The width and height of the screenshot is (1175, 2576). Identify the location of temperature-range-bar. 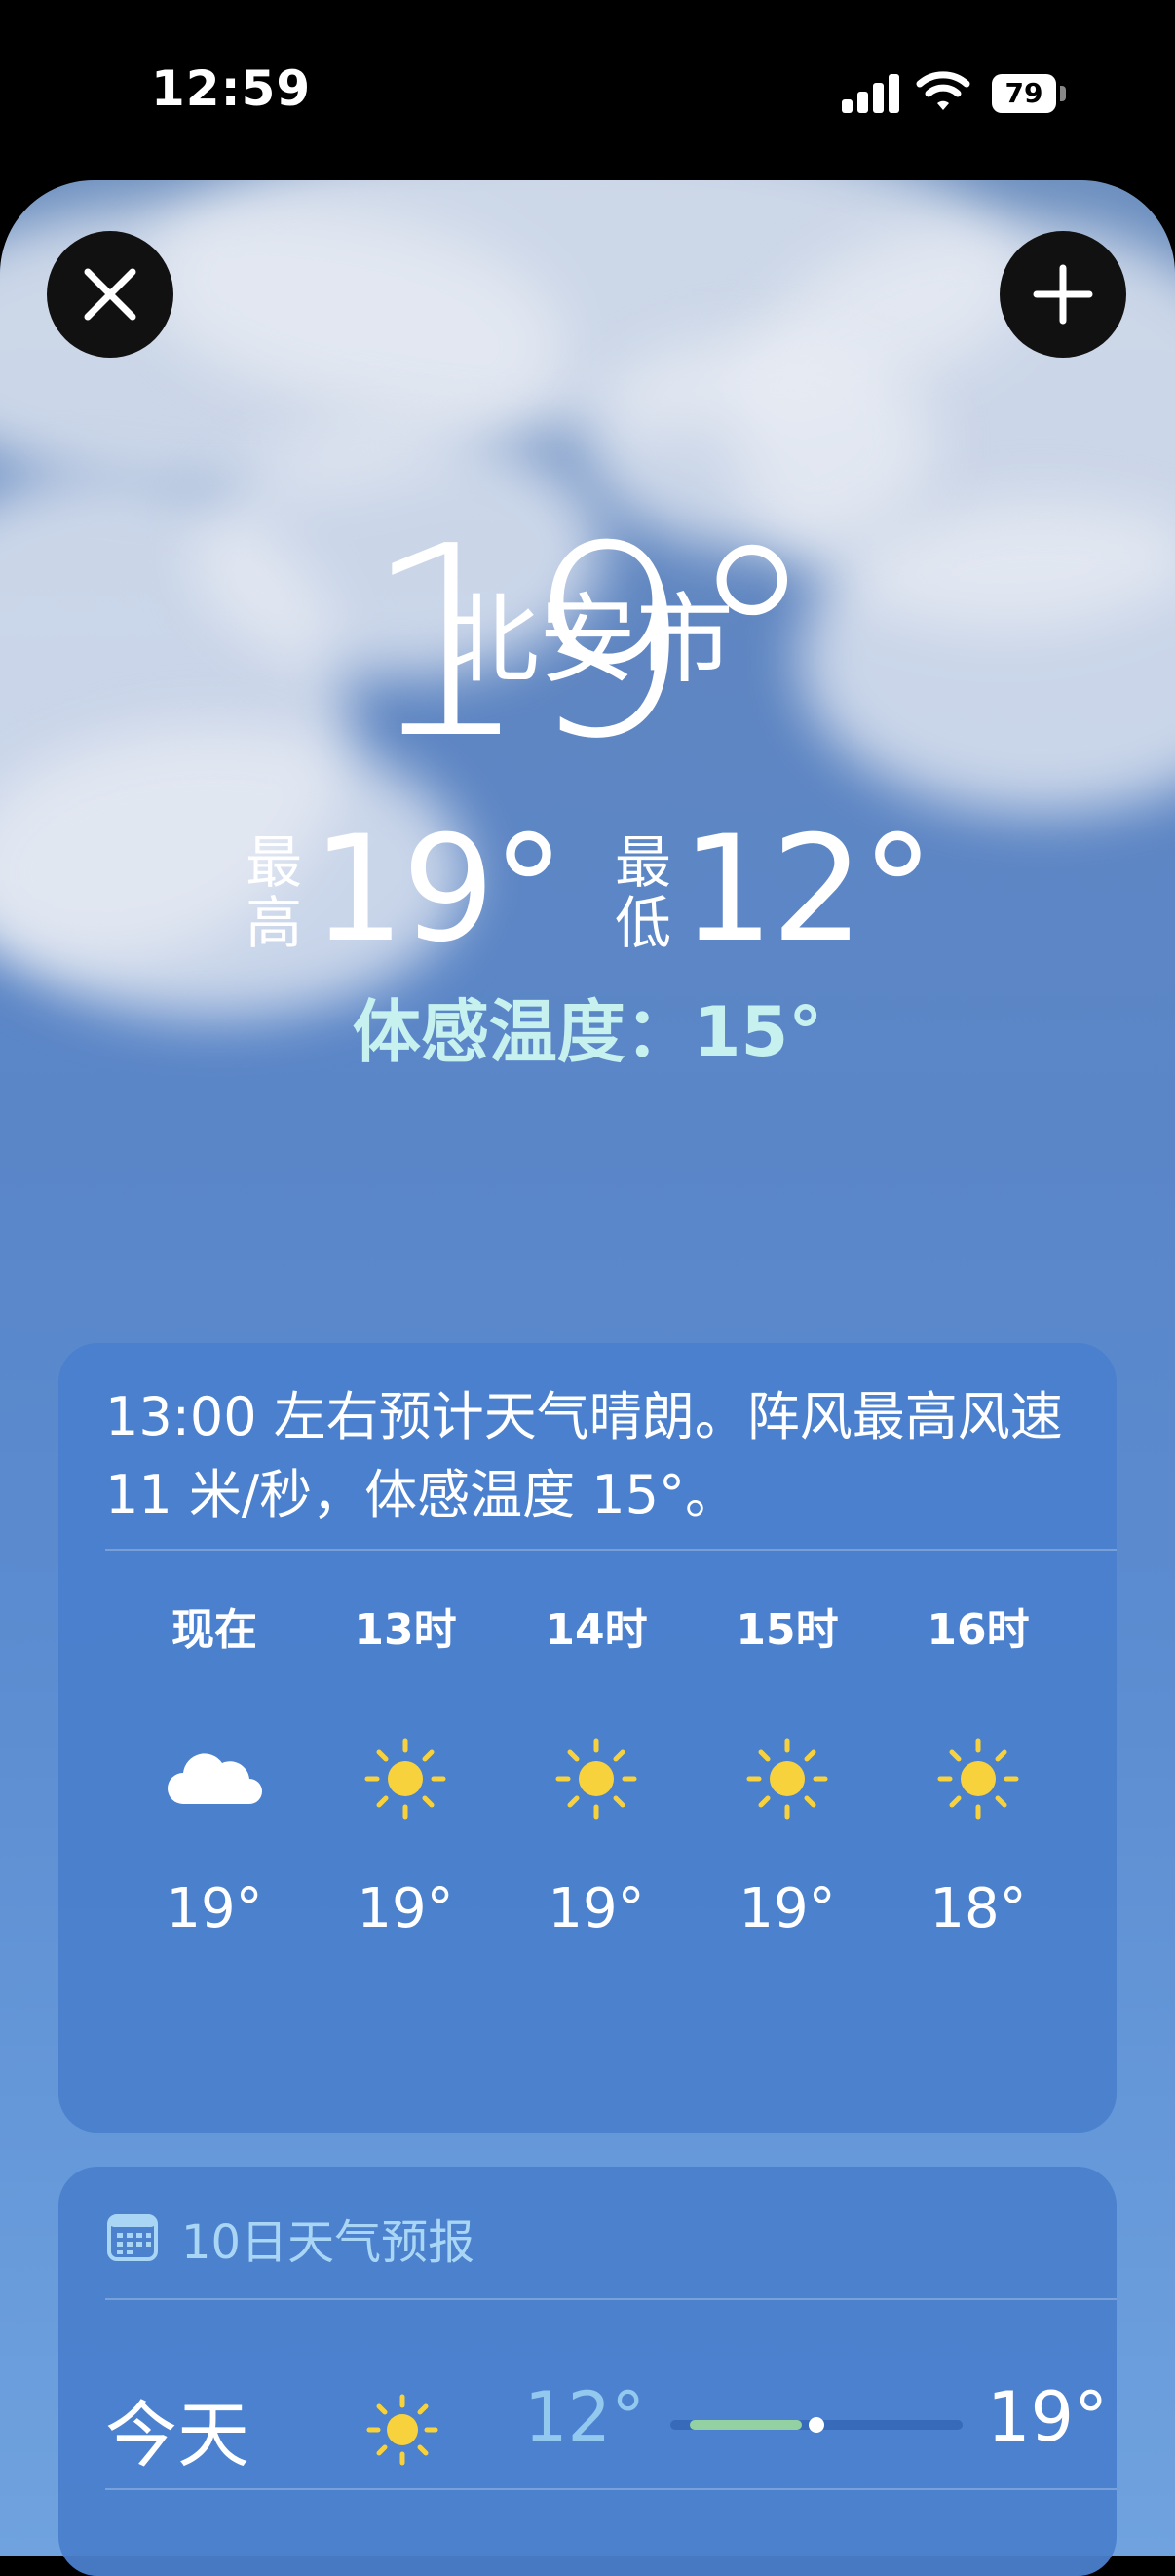
(816, 2425).